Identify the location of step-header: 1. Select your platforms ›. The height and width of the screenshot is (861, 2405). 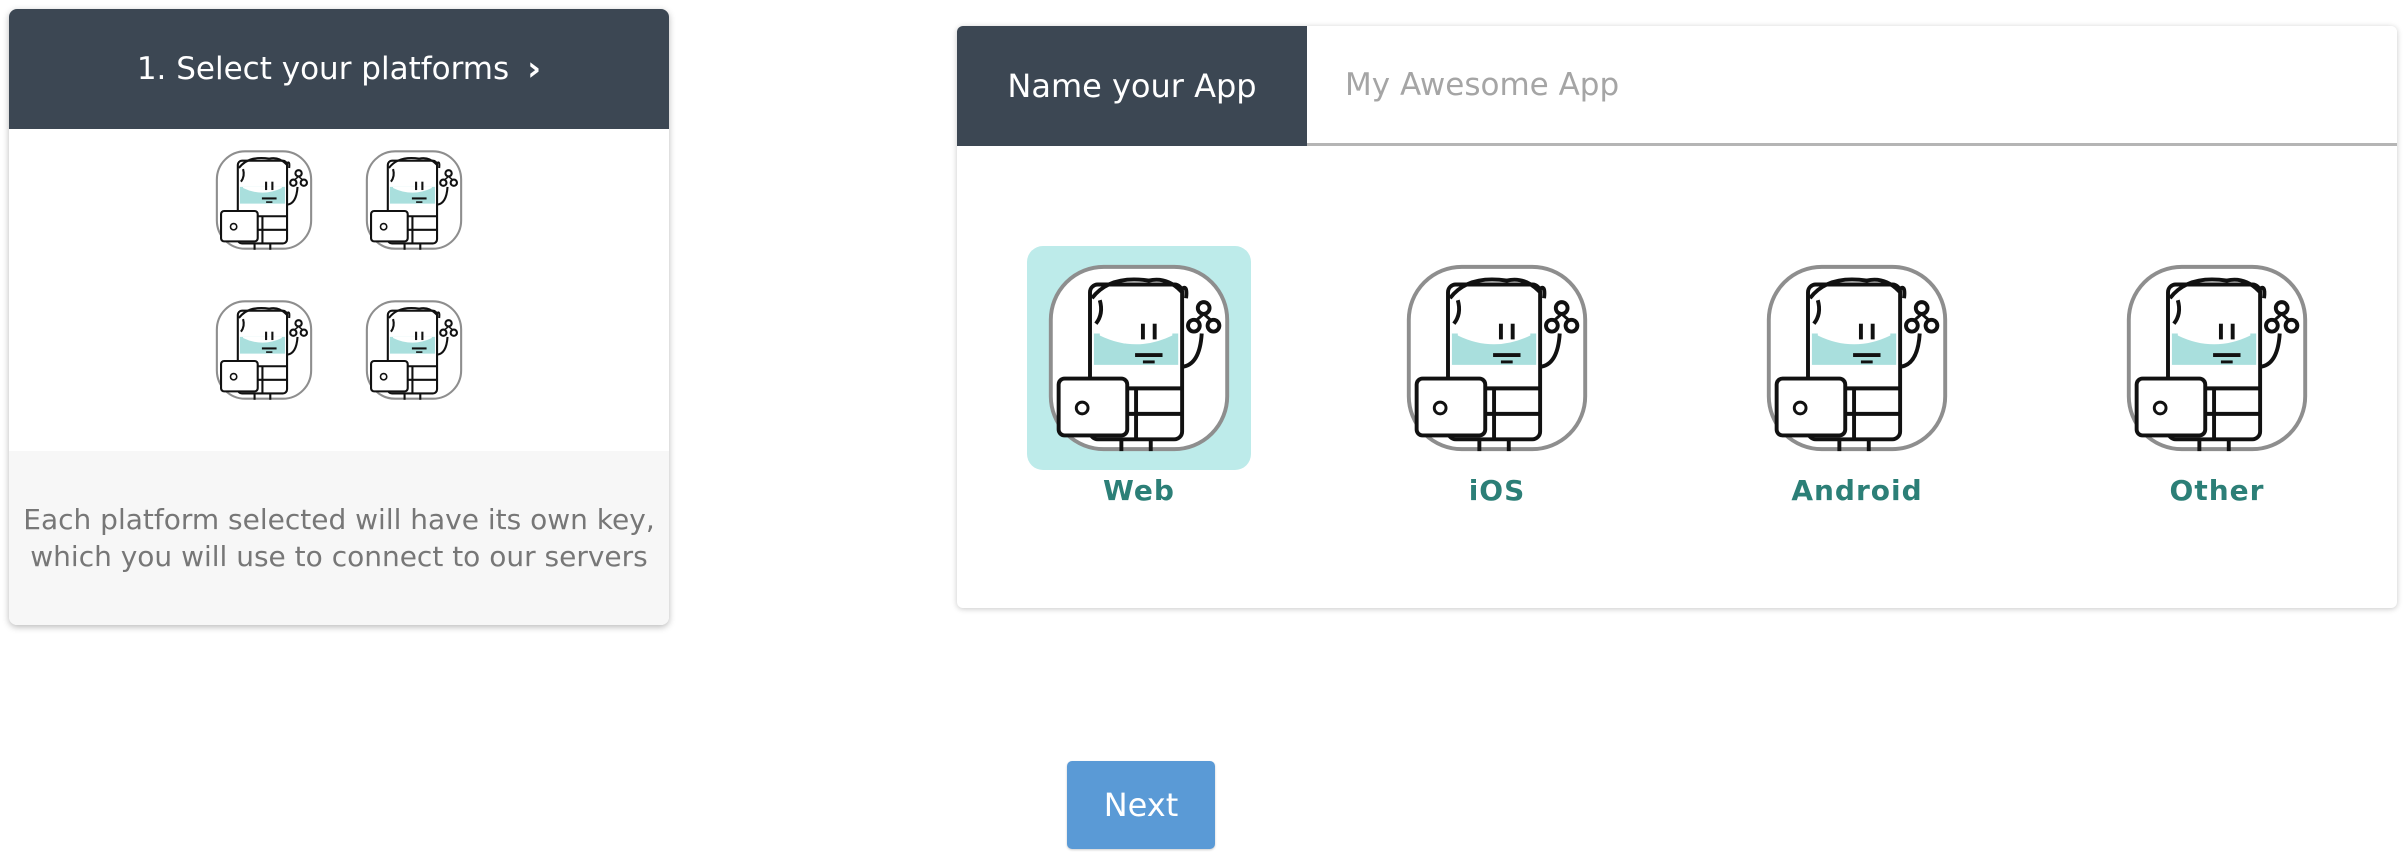
(339, 69).